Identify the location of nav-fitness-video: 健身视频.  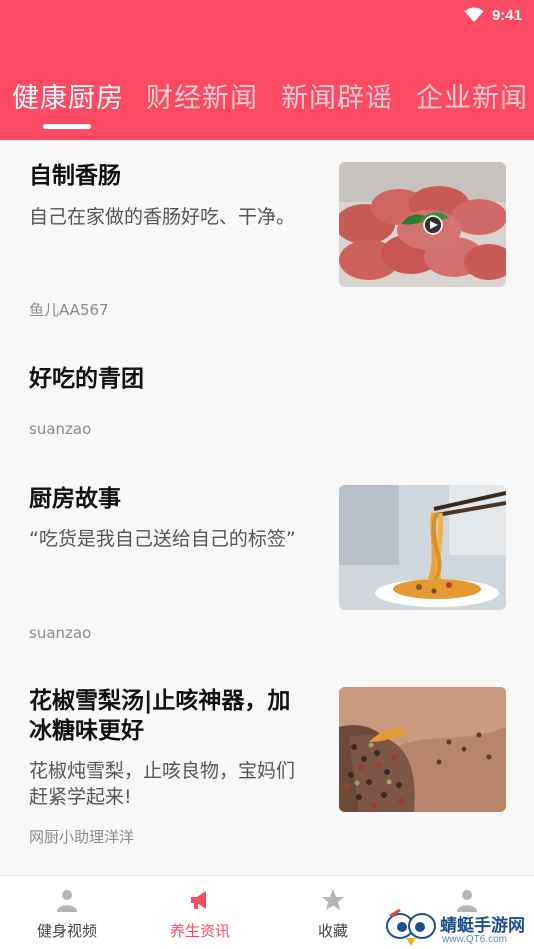
(67, 912).